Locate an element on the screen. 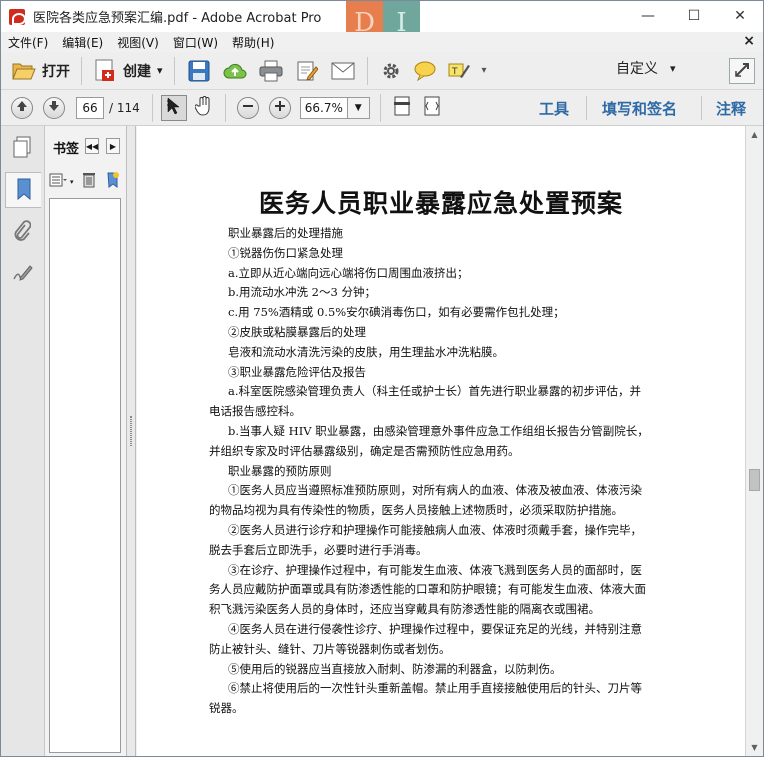 The height and width of the screenshot is (757, 764). splitter-grip is located at coordinates (131, 431).